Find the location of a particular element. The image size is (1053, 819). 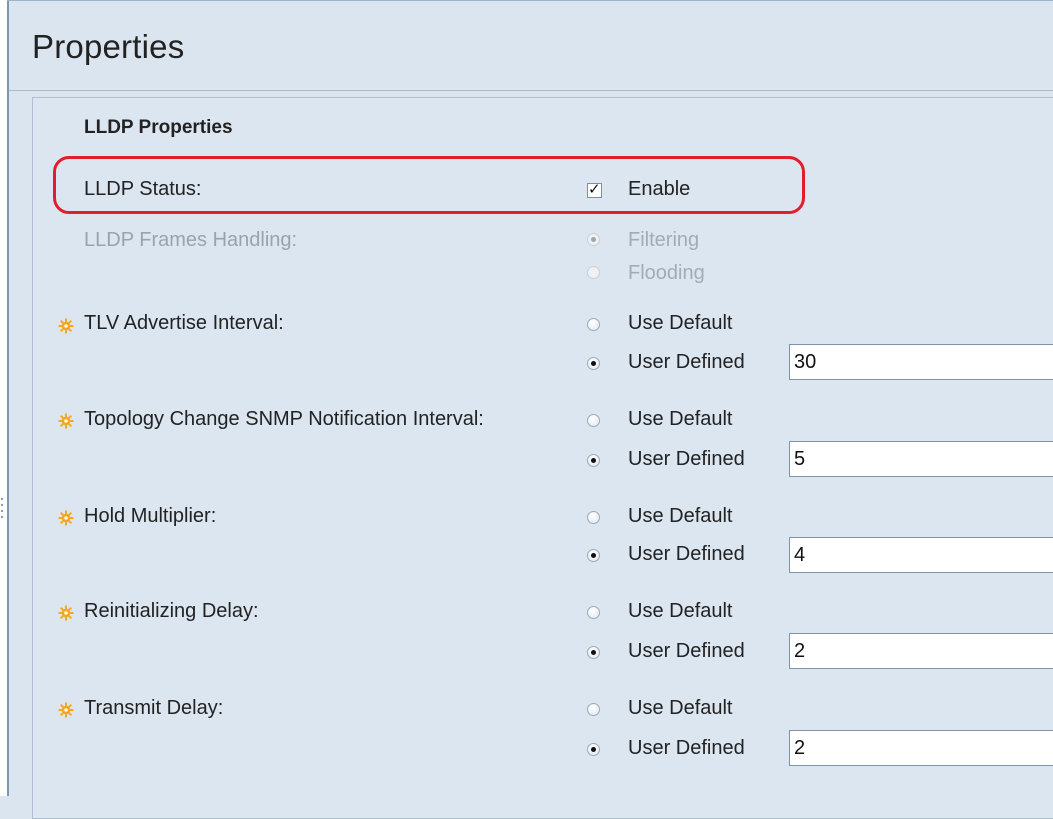

reinitializing-delay-label: Reinitializing Delay: is located at coordinates (171, 611).